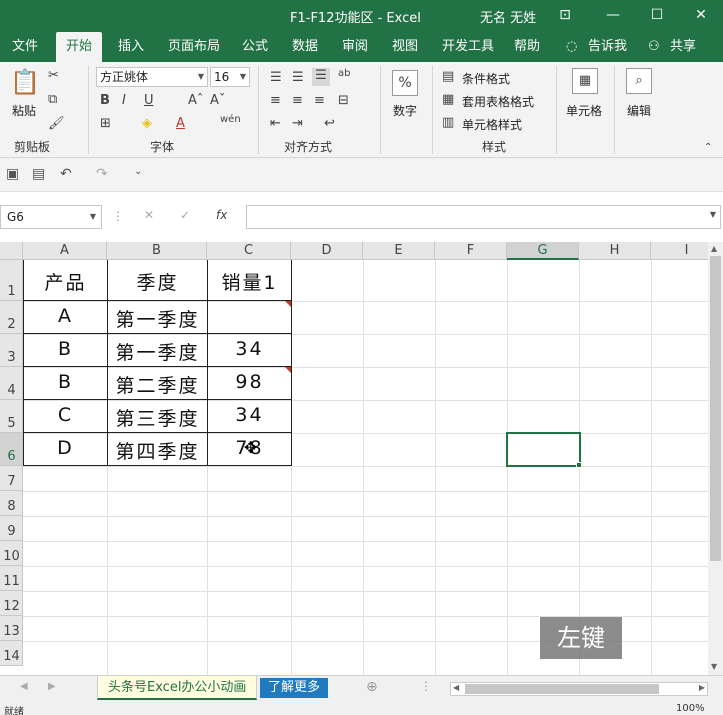 This screenshot has width=723, height=715. I want to click on column-header: F, so click(471, 251).